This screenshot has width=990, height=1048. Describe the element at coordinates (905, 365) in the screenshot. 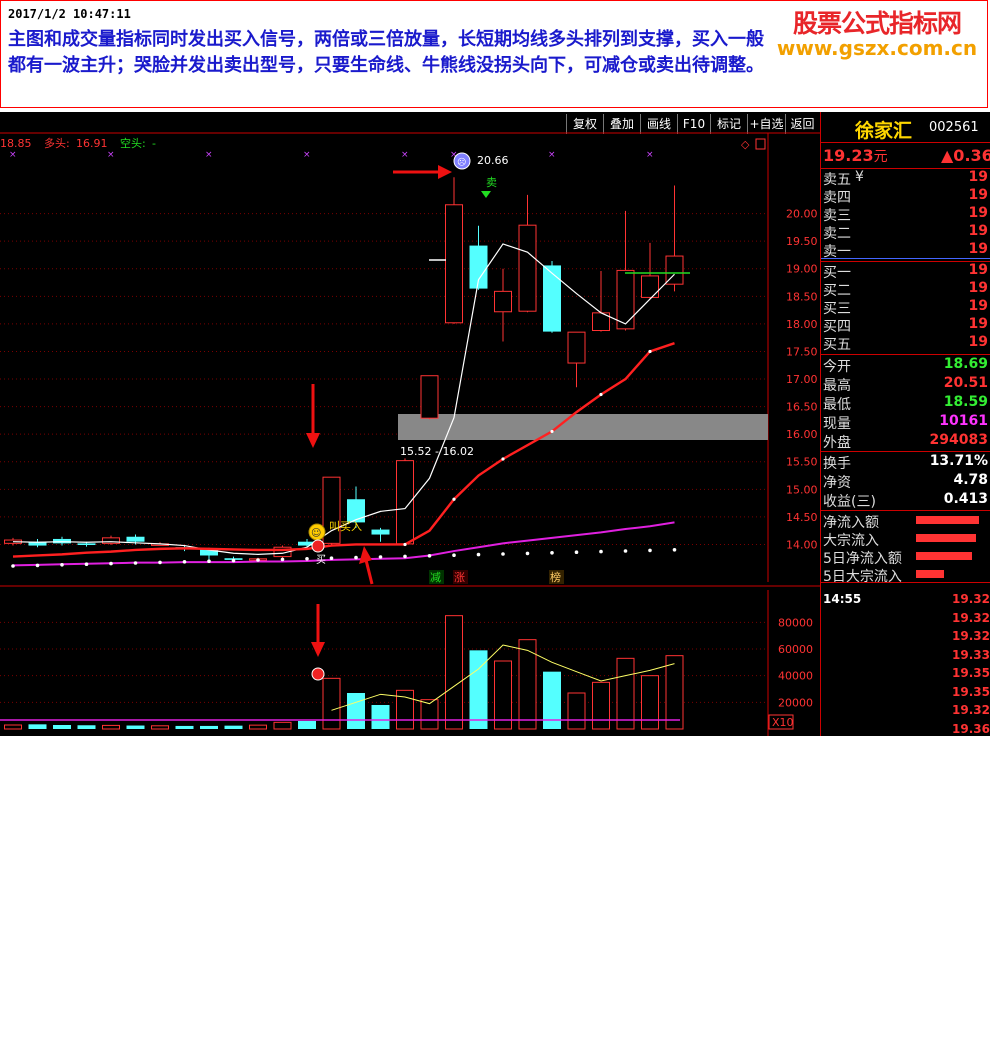

I see `stat-row: 今开 18.69` at that location.